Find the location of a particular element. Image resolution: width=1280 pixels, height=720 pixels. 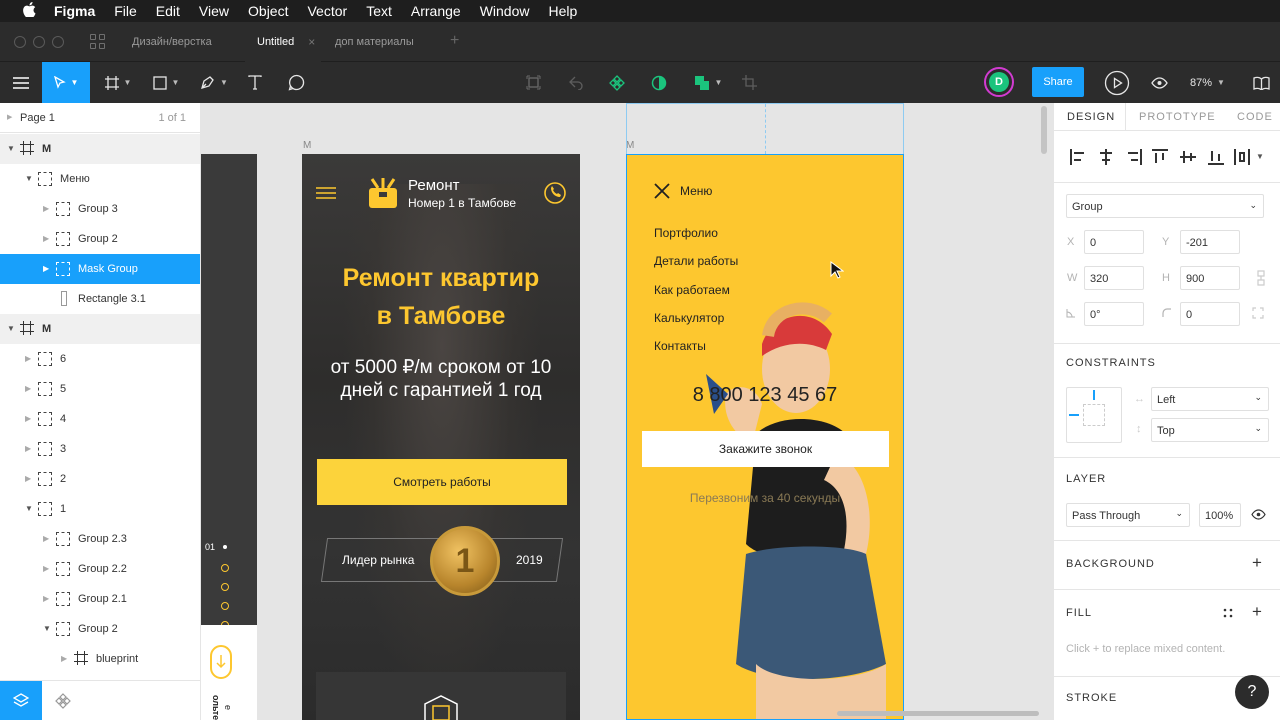

layer-group-3b: ▶ 3 is located at coordinates (100, 449).